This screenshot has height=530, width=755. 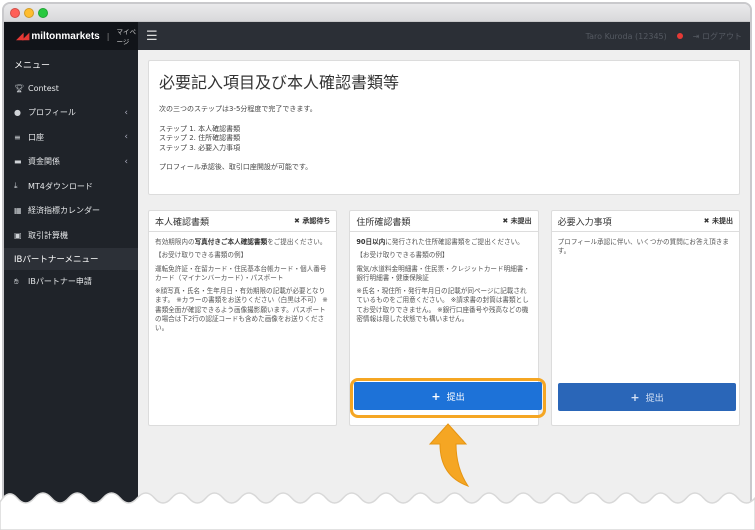 I want to click on address-submit-button: + 提出, so click(x=448, y=396).